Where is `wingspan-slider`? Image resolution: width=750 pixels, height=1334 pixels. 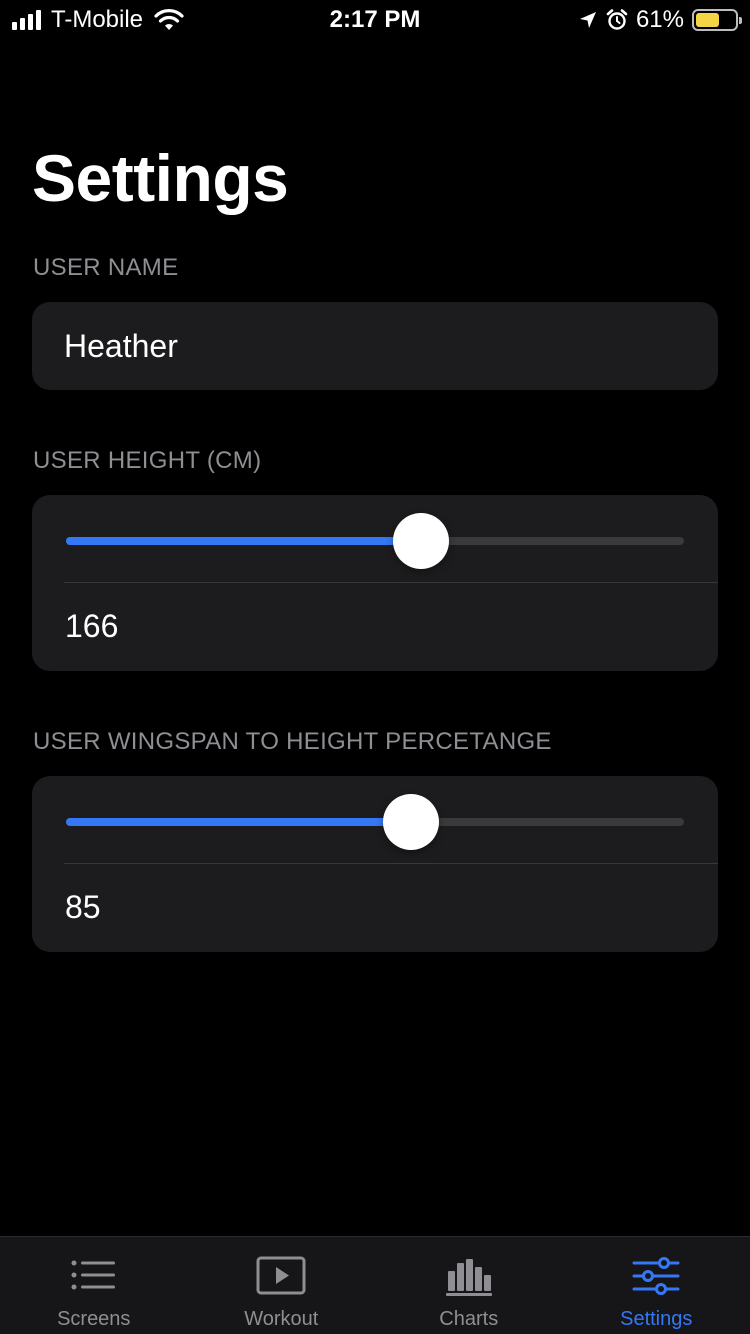
wingspan-slider is located at coordinates (375, 822).